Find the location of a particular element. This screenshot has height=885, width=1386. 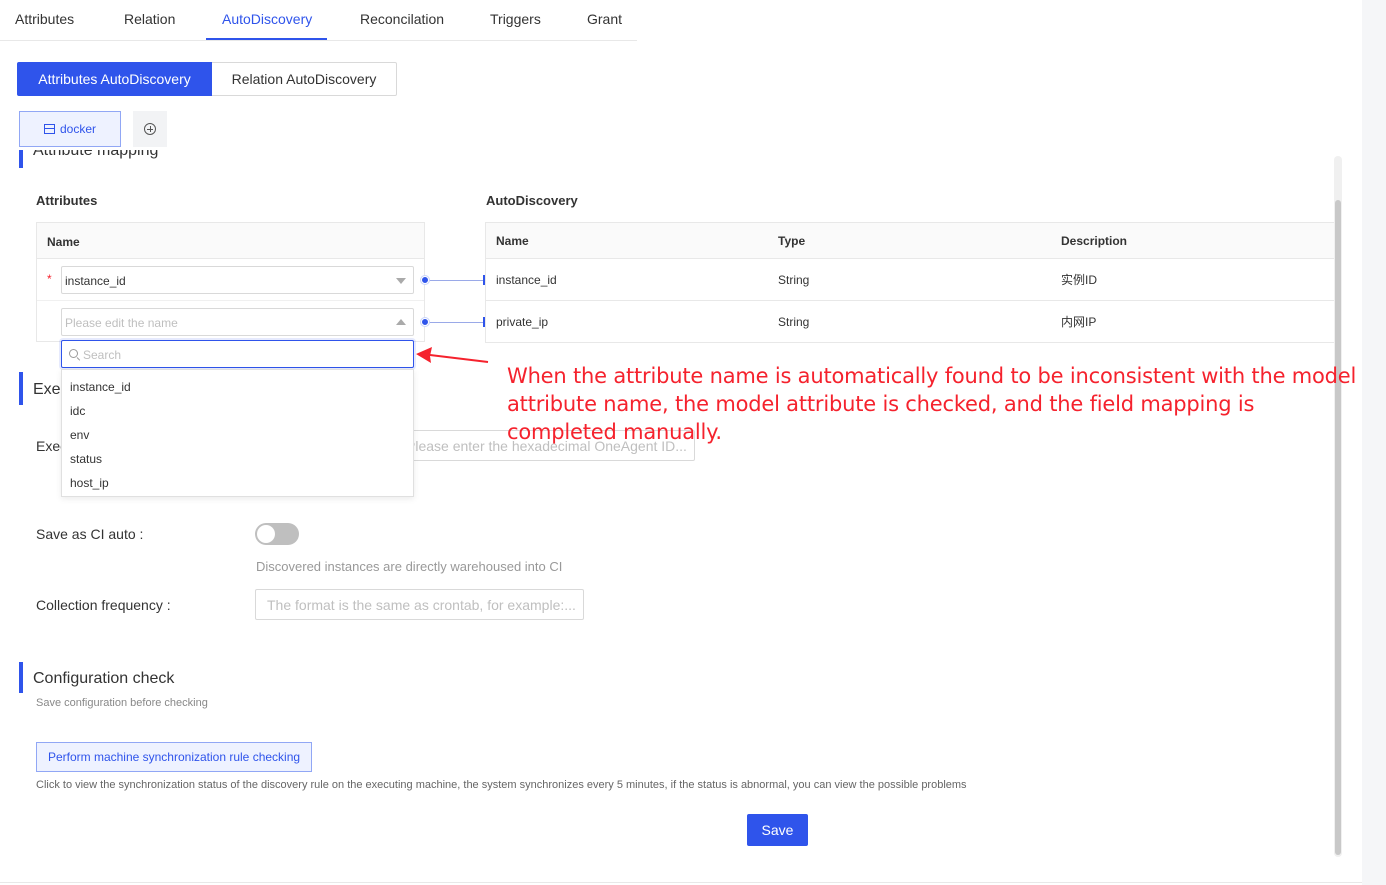

save-as-ci-label: Save as CI auto : is located at coordinates (90, 534).